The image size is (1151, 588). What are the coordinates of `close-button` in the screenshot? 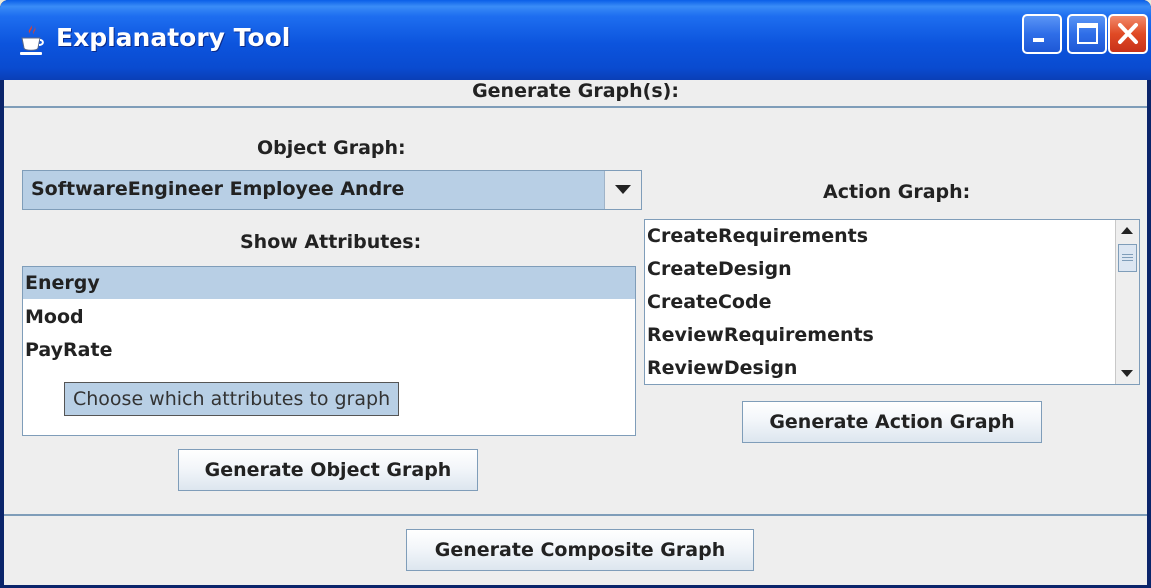 It's located at (1128, 34).